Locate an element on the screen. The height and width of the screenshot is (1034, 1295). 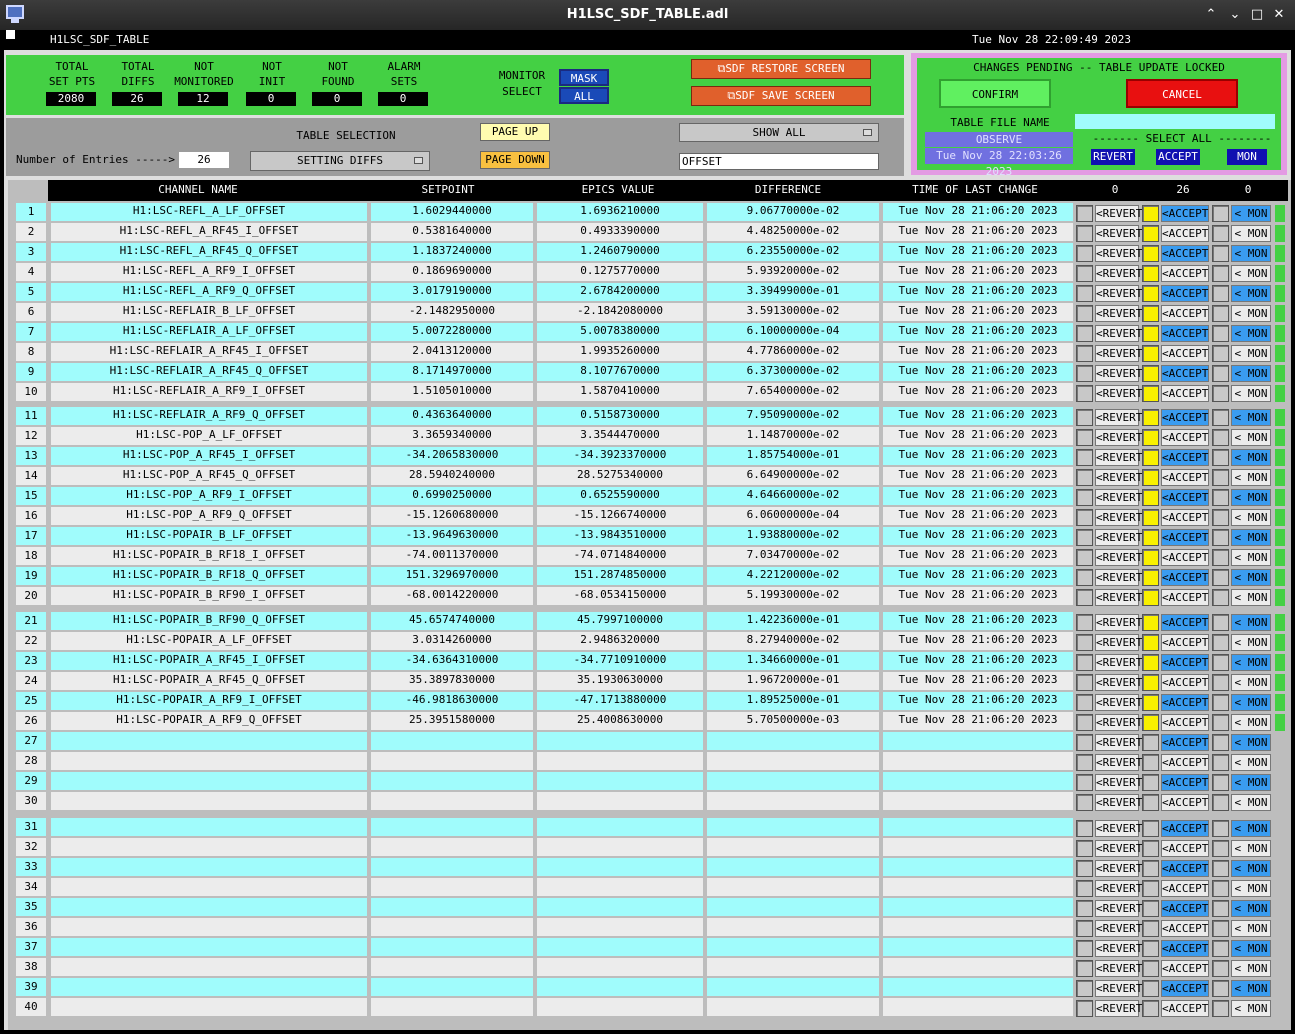
page-up-button: PAGE UP is located at coordinates (515, 132).